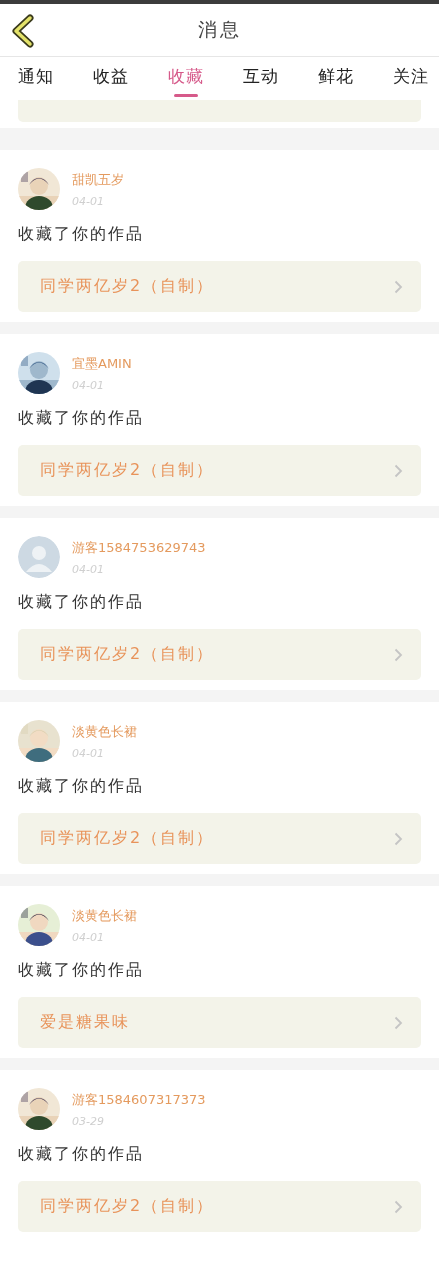 The width and height of the screenshot is (439, 1280). What do you see at coordinates (36, 78) in the screenshot?
I see `tab: 通知` at bounding box center [36, 78].